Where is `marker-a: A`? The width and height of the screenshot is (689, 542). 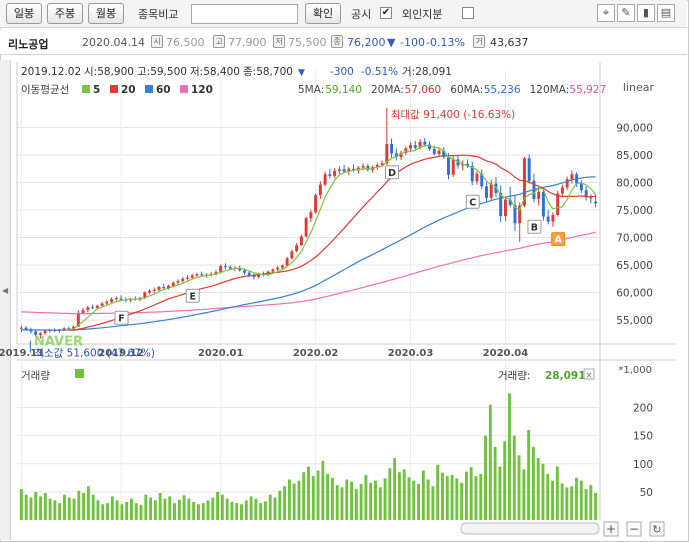 marker-a: A is located at coordinates (558, 240).